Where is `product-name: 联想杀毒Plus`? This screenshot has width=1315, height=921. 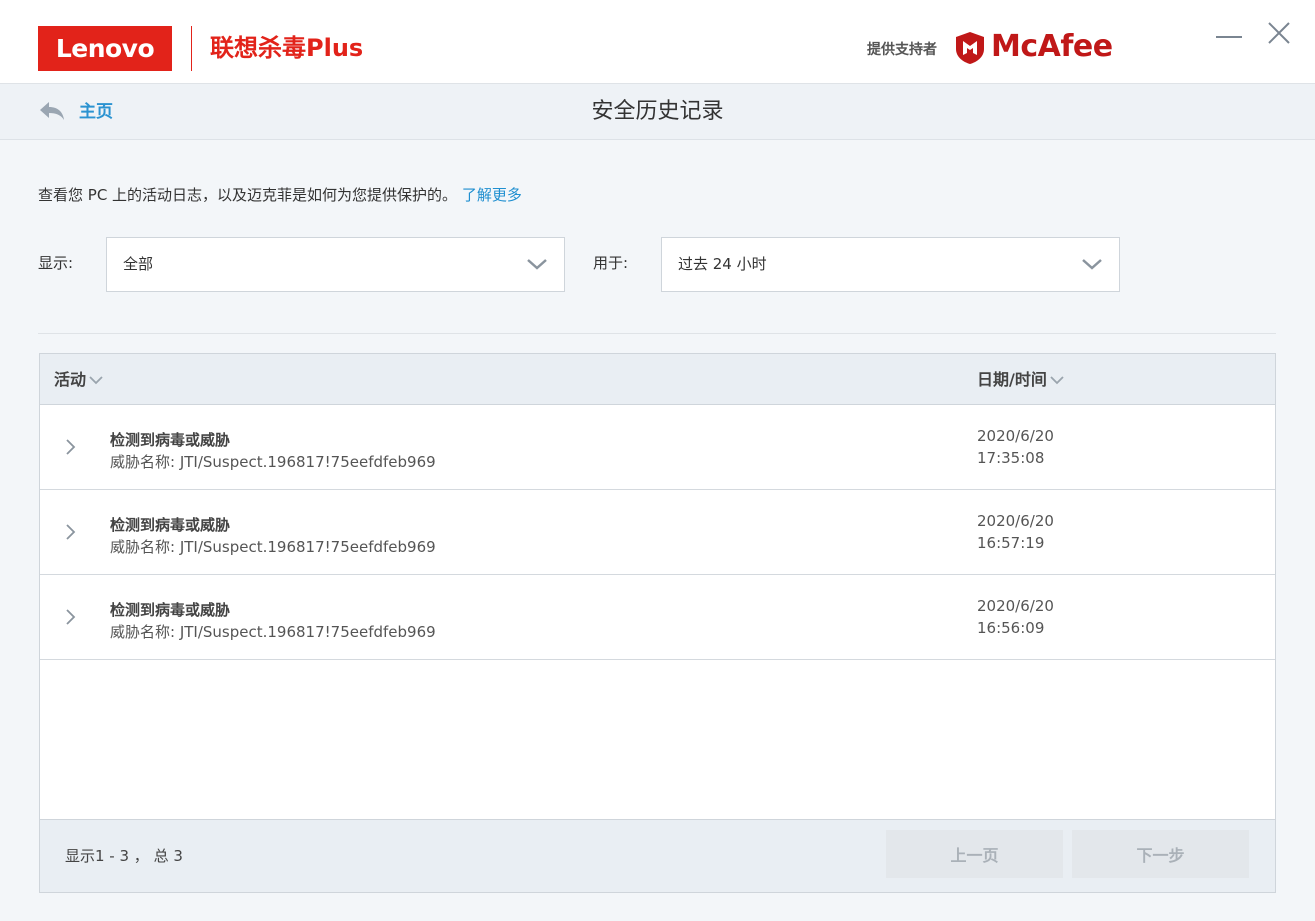
product-name: 联想杀毒Plus is located at coordinates (287, 48).